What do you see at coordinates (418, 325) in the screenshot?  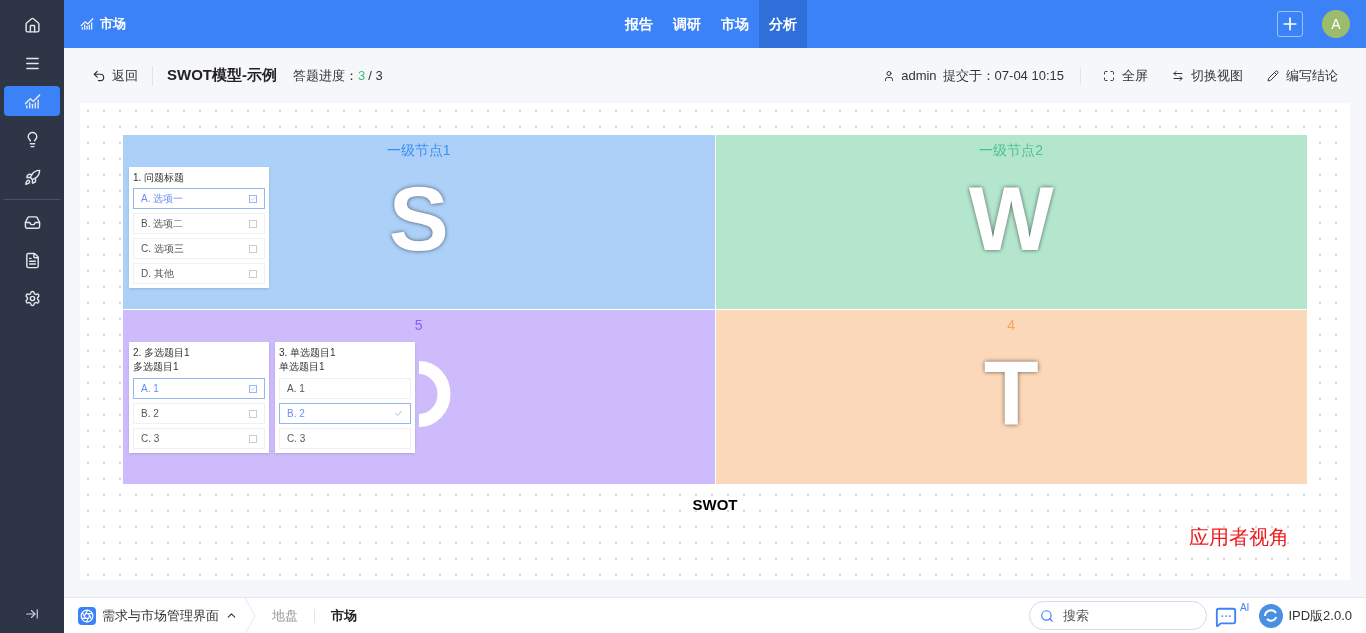 I see `quadrant-title: 5` at bounding box center [418, 325].